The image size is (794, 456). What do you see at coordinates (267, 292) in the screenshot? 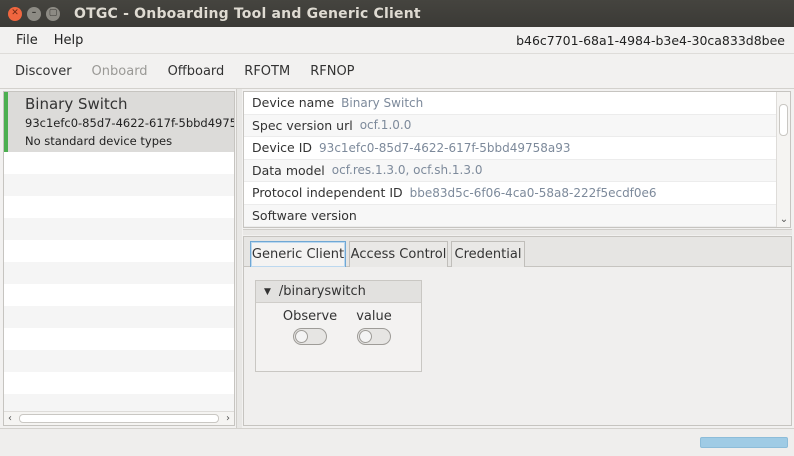
I see `collapse-triangle-icon: ▼` at bounding box center [267, 292].